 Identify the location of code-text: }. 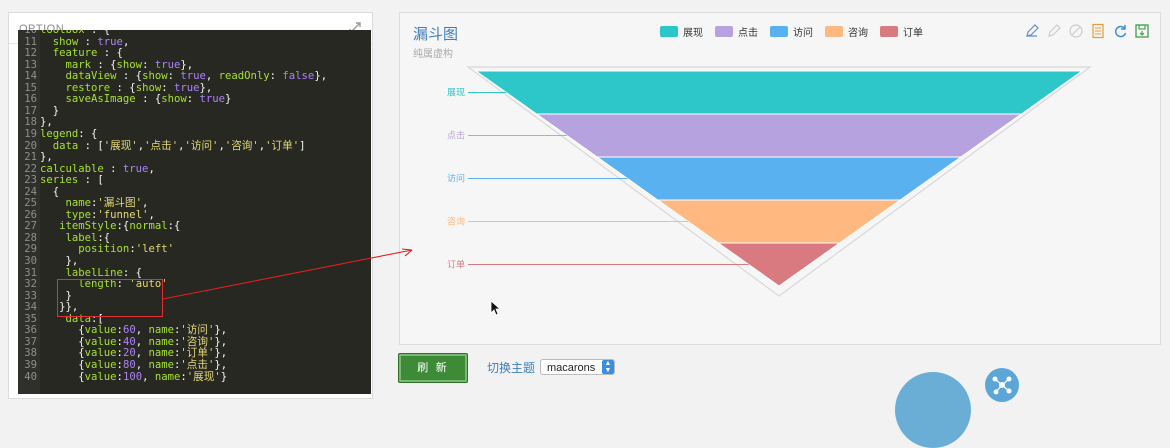
(50, 110).